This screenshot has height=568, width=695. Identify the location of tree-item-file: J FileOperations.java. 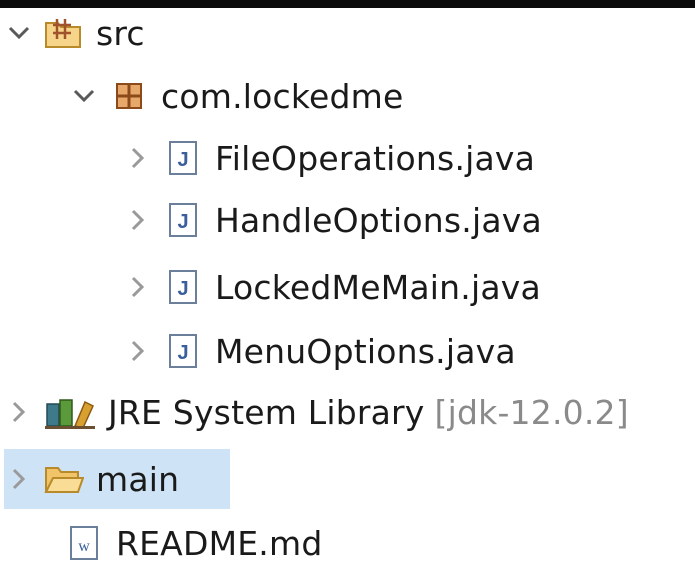
(331, 158).